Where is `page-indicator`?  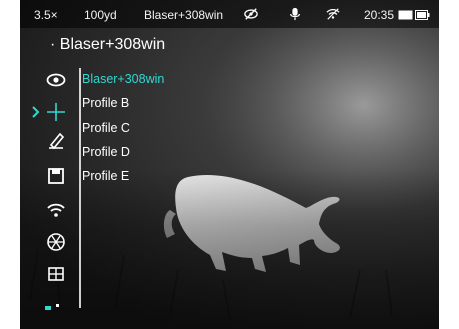 page-indicator is located at coordinates (54, 306).